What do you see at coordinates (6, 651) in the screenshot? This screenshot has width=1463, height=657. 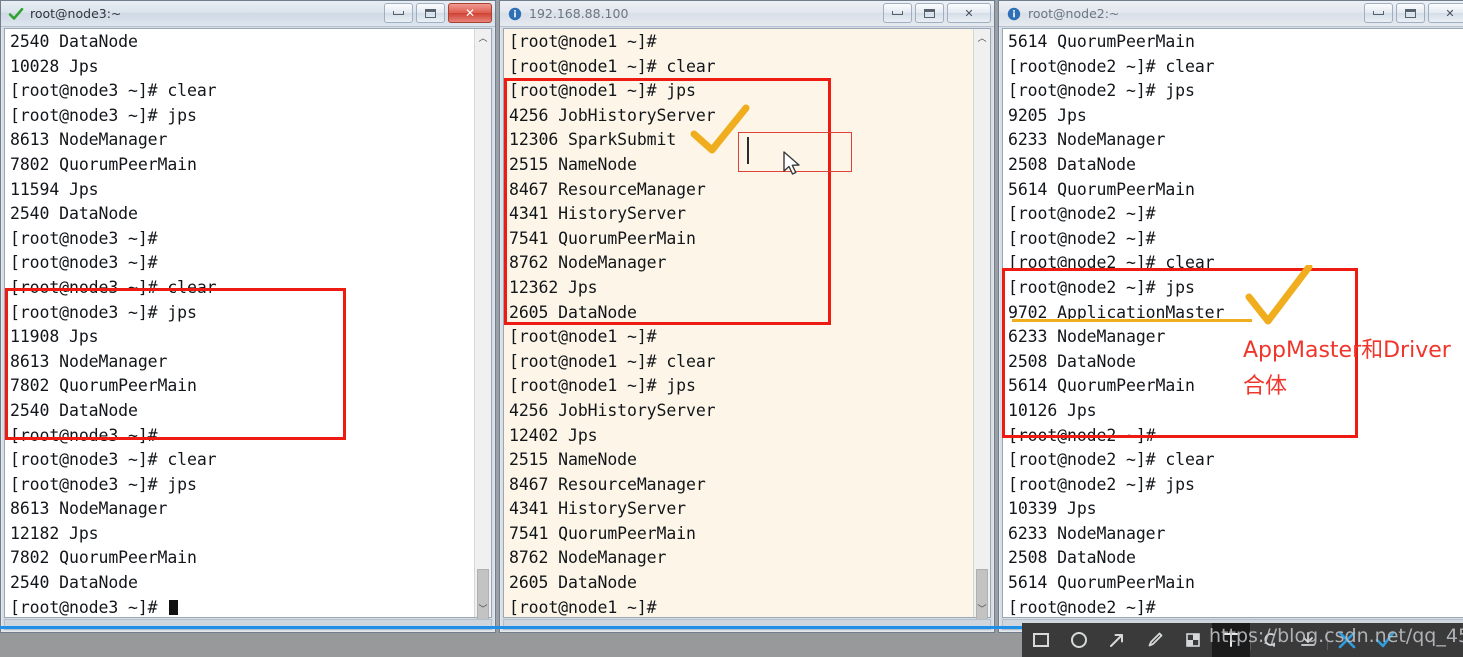 I see `desktop-cut-off-text` at bounding box center [6, 651].